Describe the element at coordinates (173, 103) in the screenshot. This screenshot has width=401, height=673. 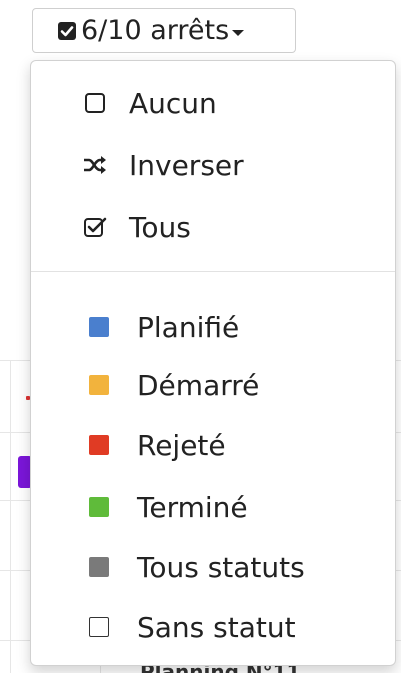
I see `menu-item-label: Aucun` at that location.